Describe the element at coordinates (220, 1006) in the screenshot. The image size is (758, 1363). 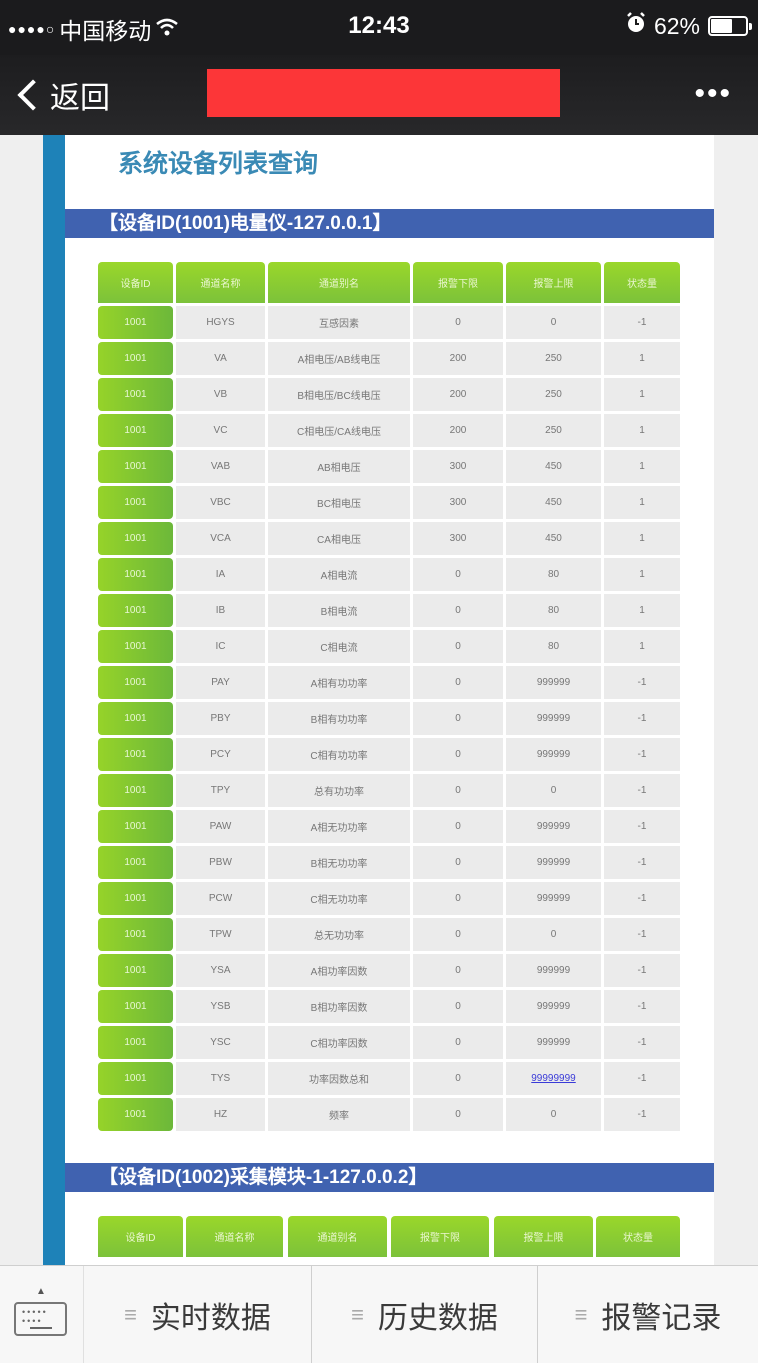
I see `table-cell: YSB` at that location.